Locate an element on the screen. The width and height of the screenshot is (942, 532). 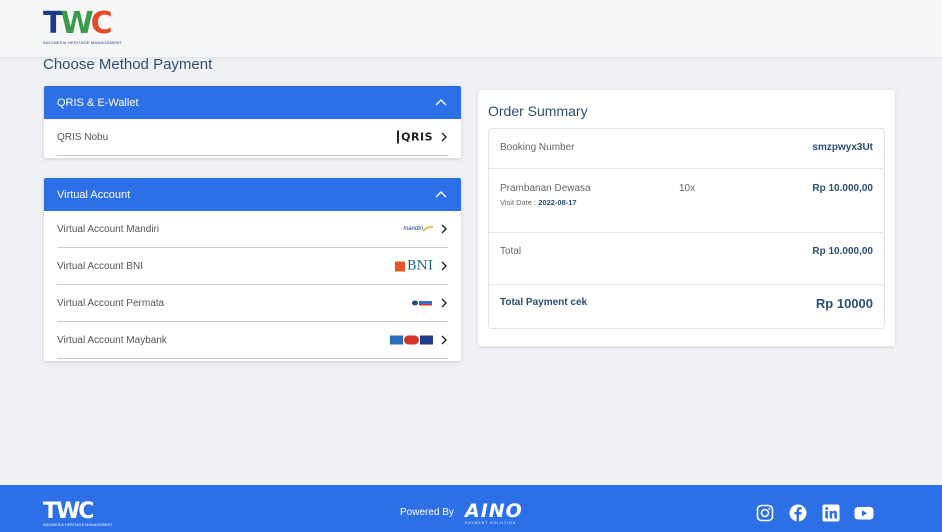
total-payment-row: Total Payment cek Rp 10000 is located at coordinates (686, 303).